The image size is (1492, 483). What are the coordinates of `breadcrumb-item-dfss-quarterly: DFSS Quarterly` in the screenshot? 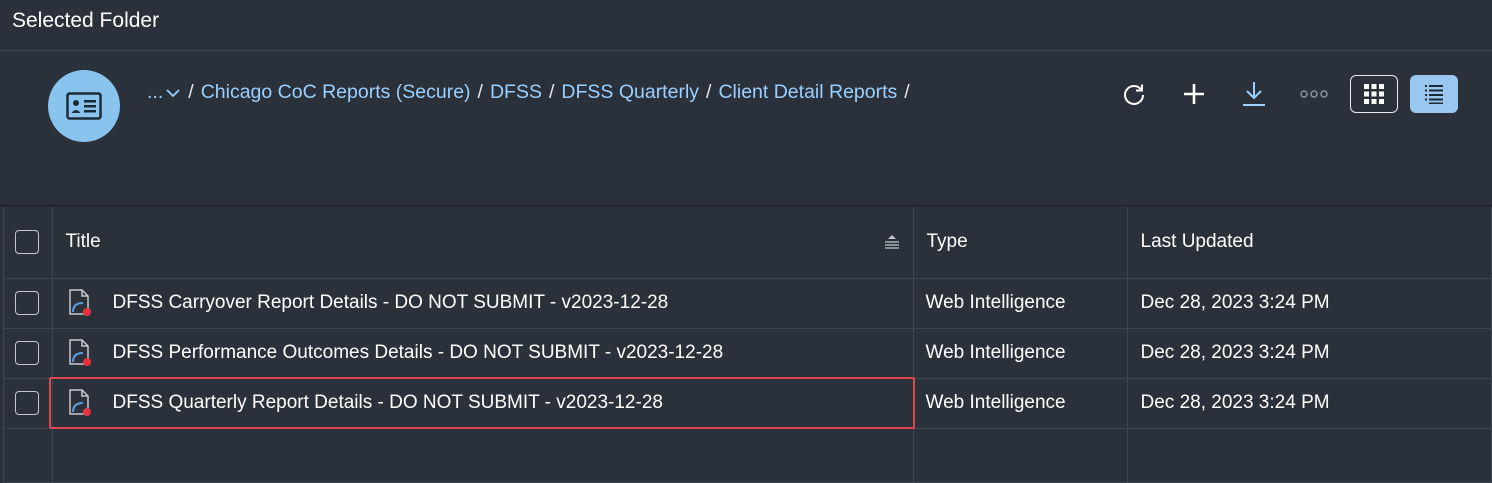 It's located at (630, 92).